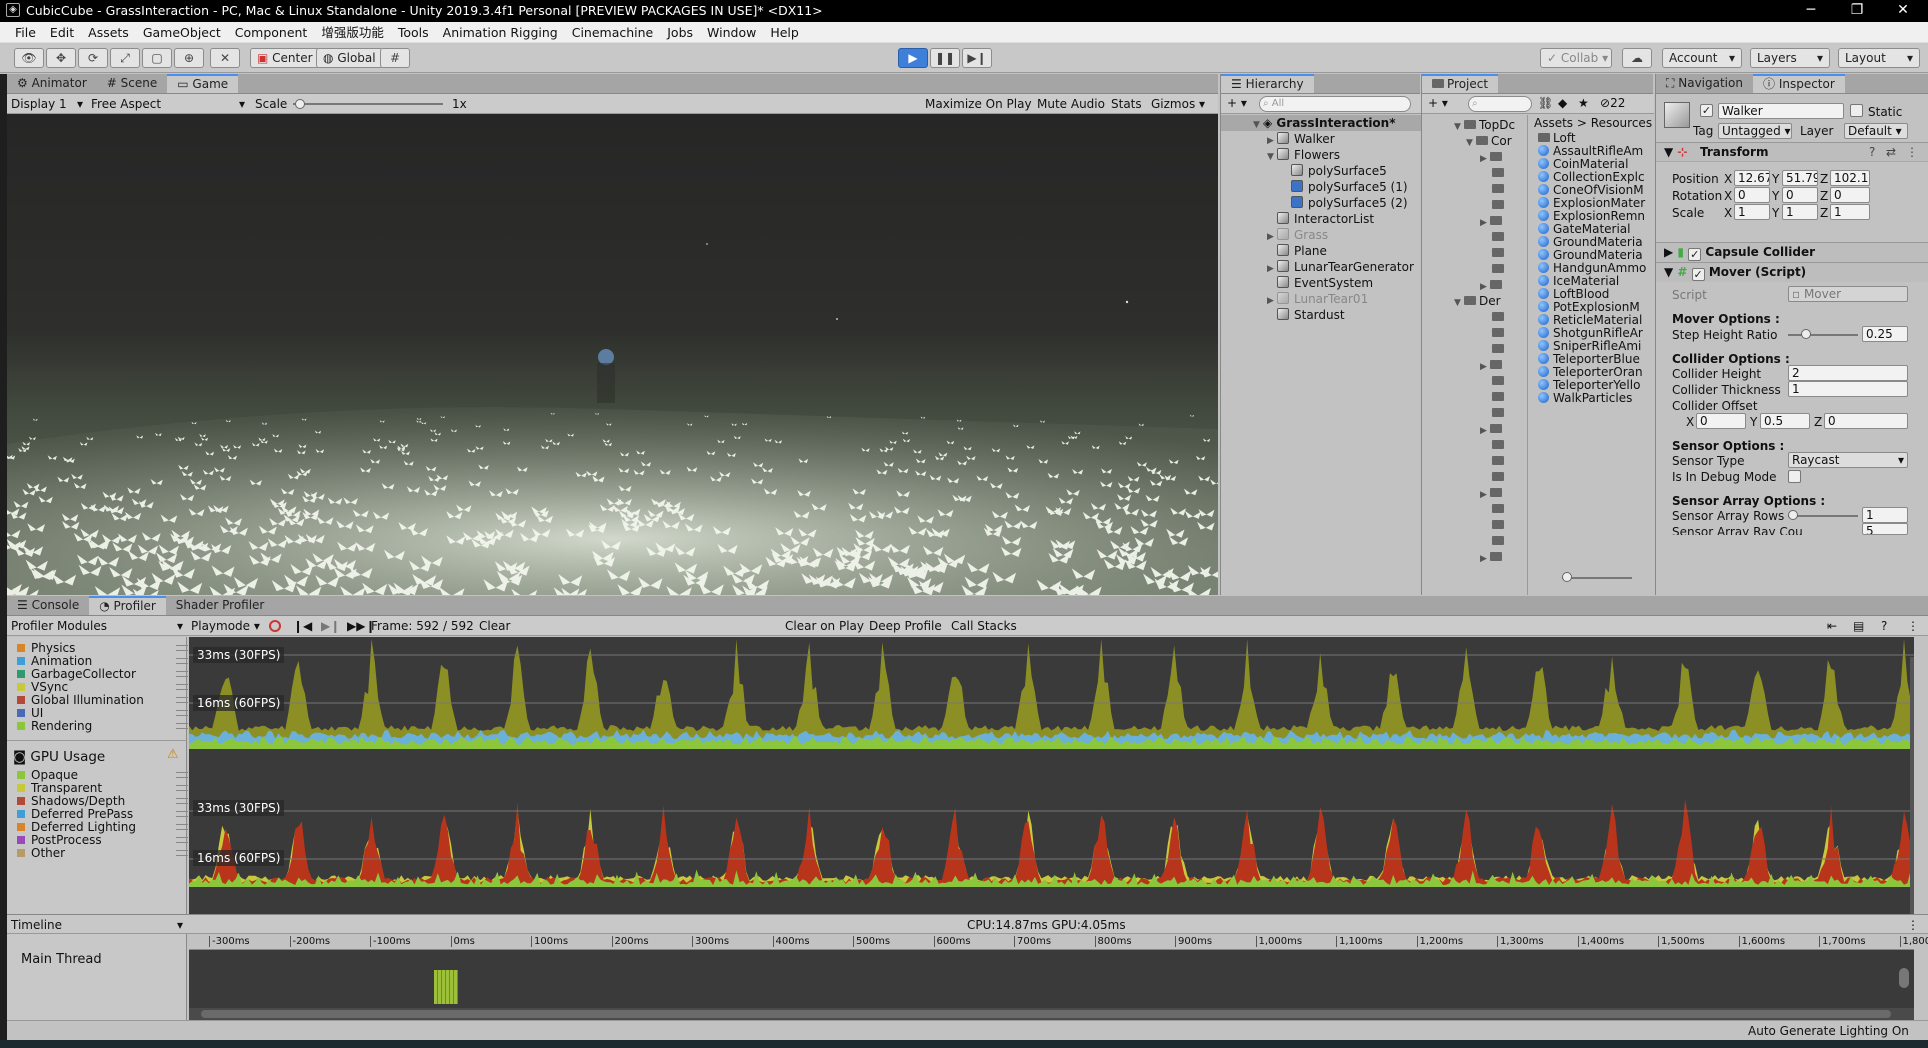 This screenshot has height=1048, width=1928. I want to click on maximize-on-play-toggle: Maximize On Play, so click(978, 104).